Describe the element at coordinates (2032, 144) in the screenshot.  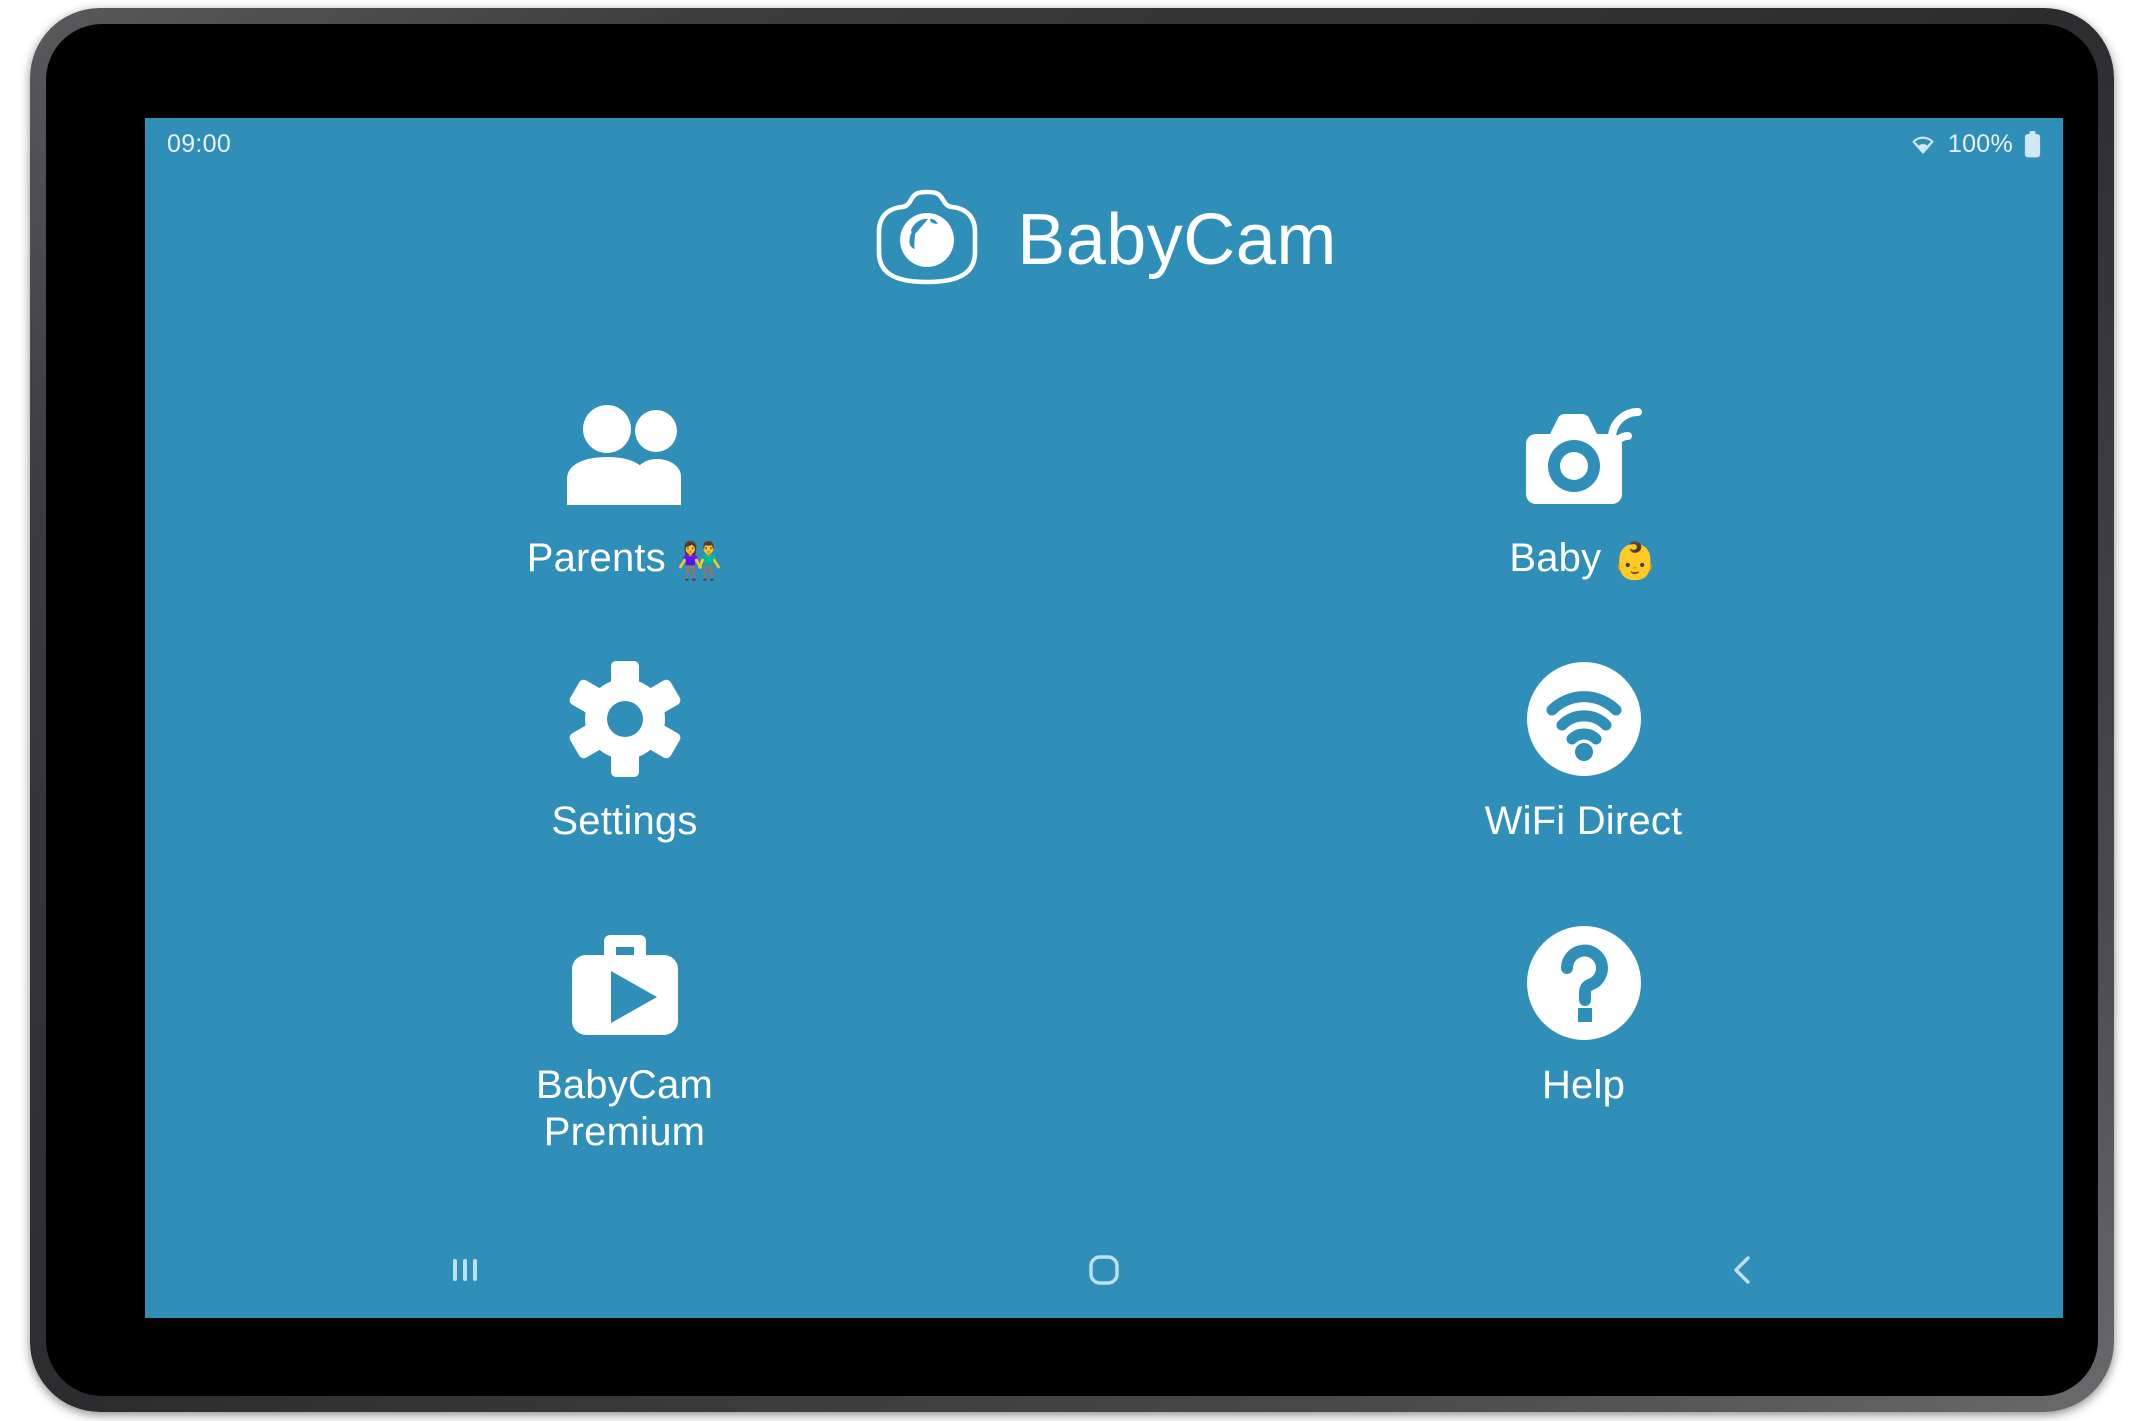
I see `battery-full-icon` at that location.